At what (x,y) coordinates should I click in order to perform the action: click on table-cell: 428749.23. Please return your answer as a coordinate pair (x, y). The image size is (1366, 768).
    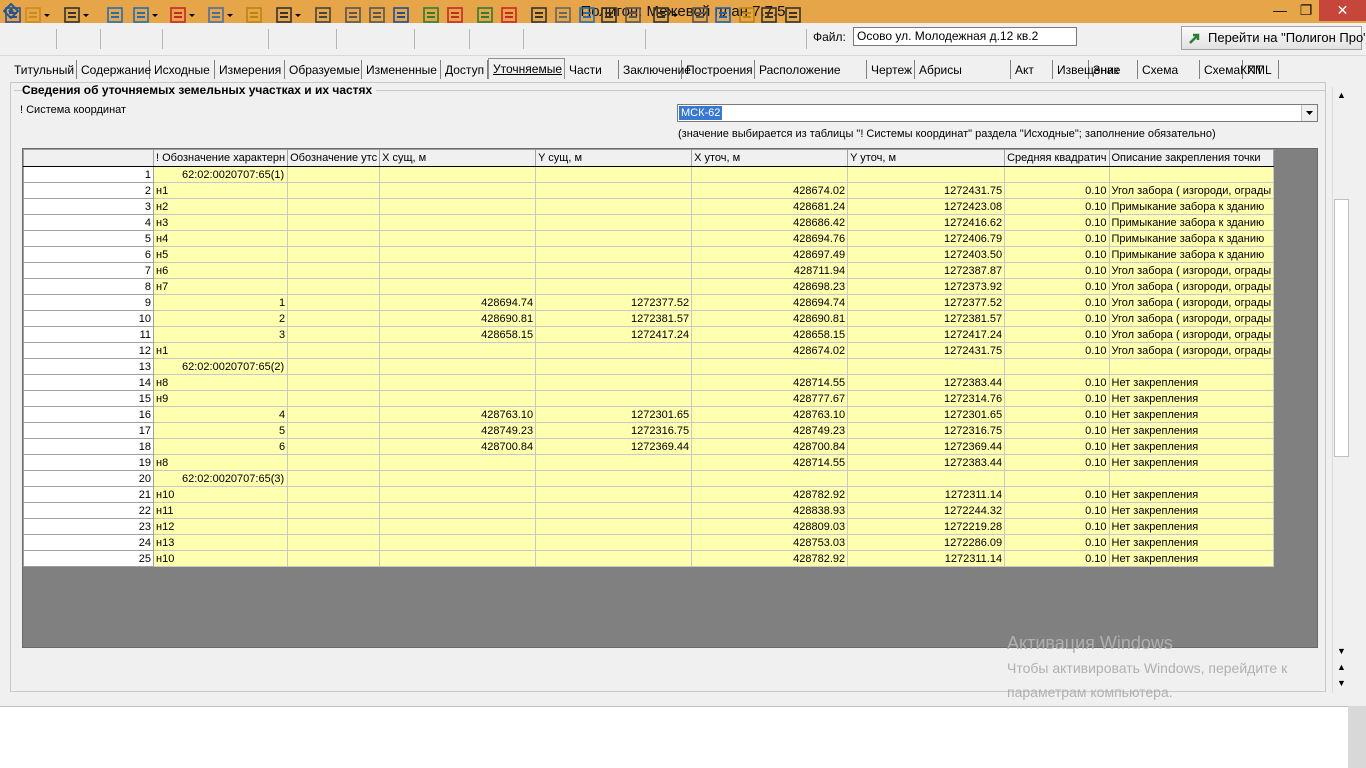
    Looking at the image, I should click on (770, 430).